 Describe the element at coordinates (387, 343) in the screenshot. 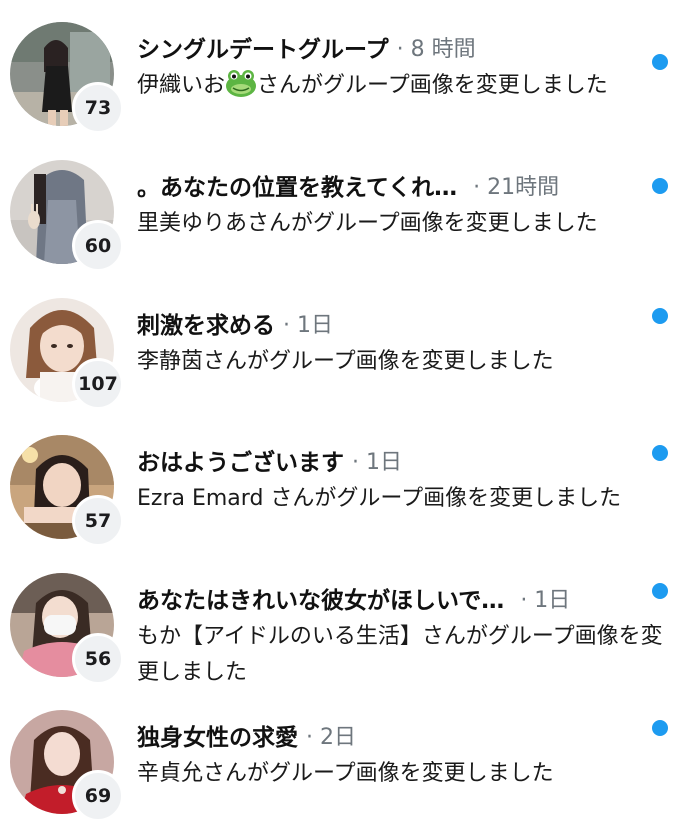

I see `conversation-text: 刺激を求める · 1日 李静茵さんがグループ画像を変更しました` at that location.